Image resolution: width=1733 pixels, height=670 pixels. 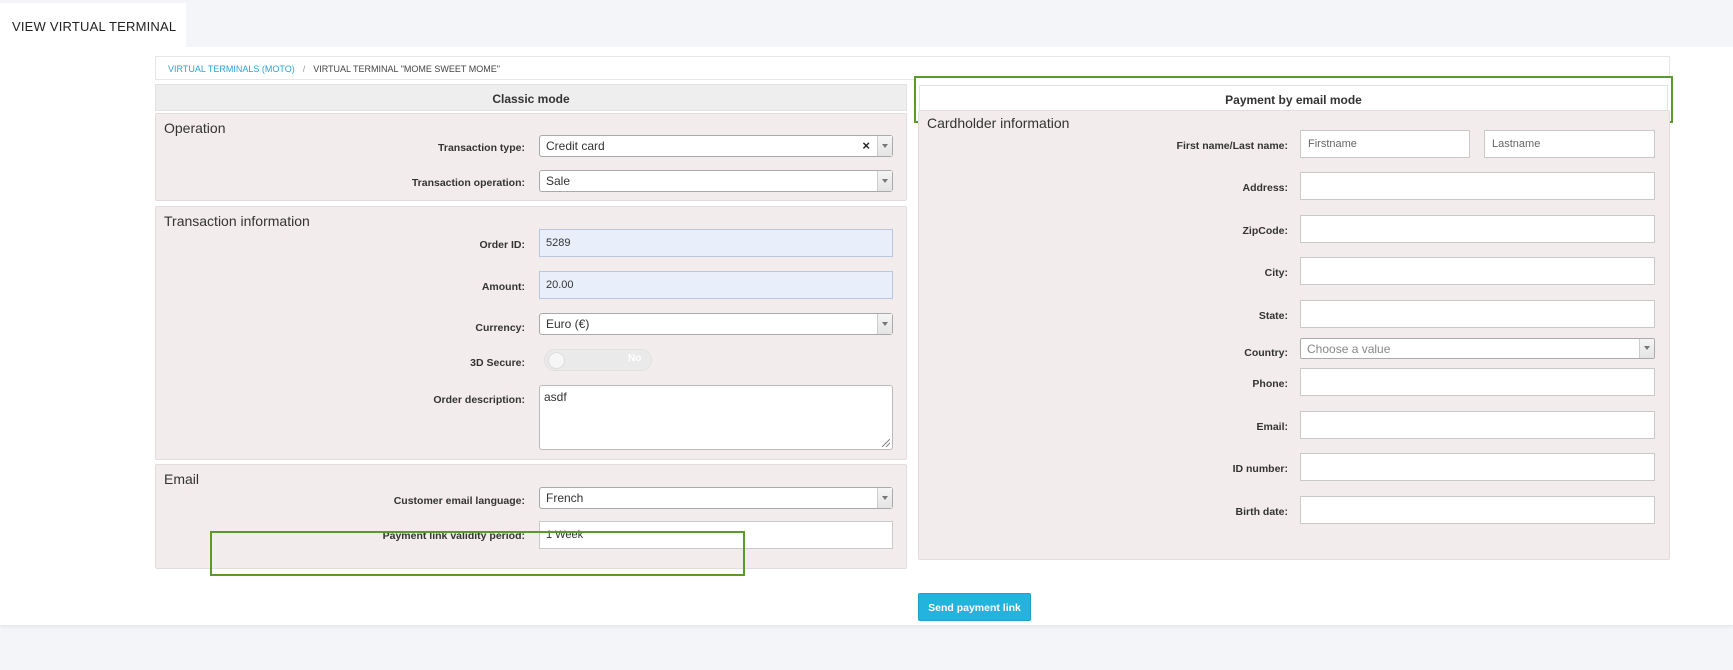 What do you see at coordinates (1294, 144) in the screenshot?
I see `name-row: First name/Last name: Firstname Lastname` at bounding box center [1294, 144].